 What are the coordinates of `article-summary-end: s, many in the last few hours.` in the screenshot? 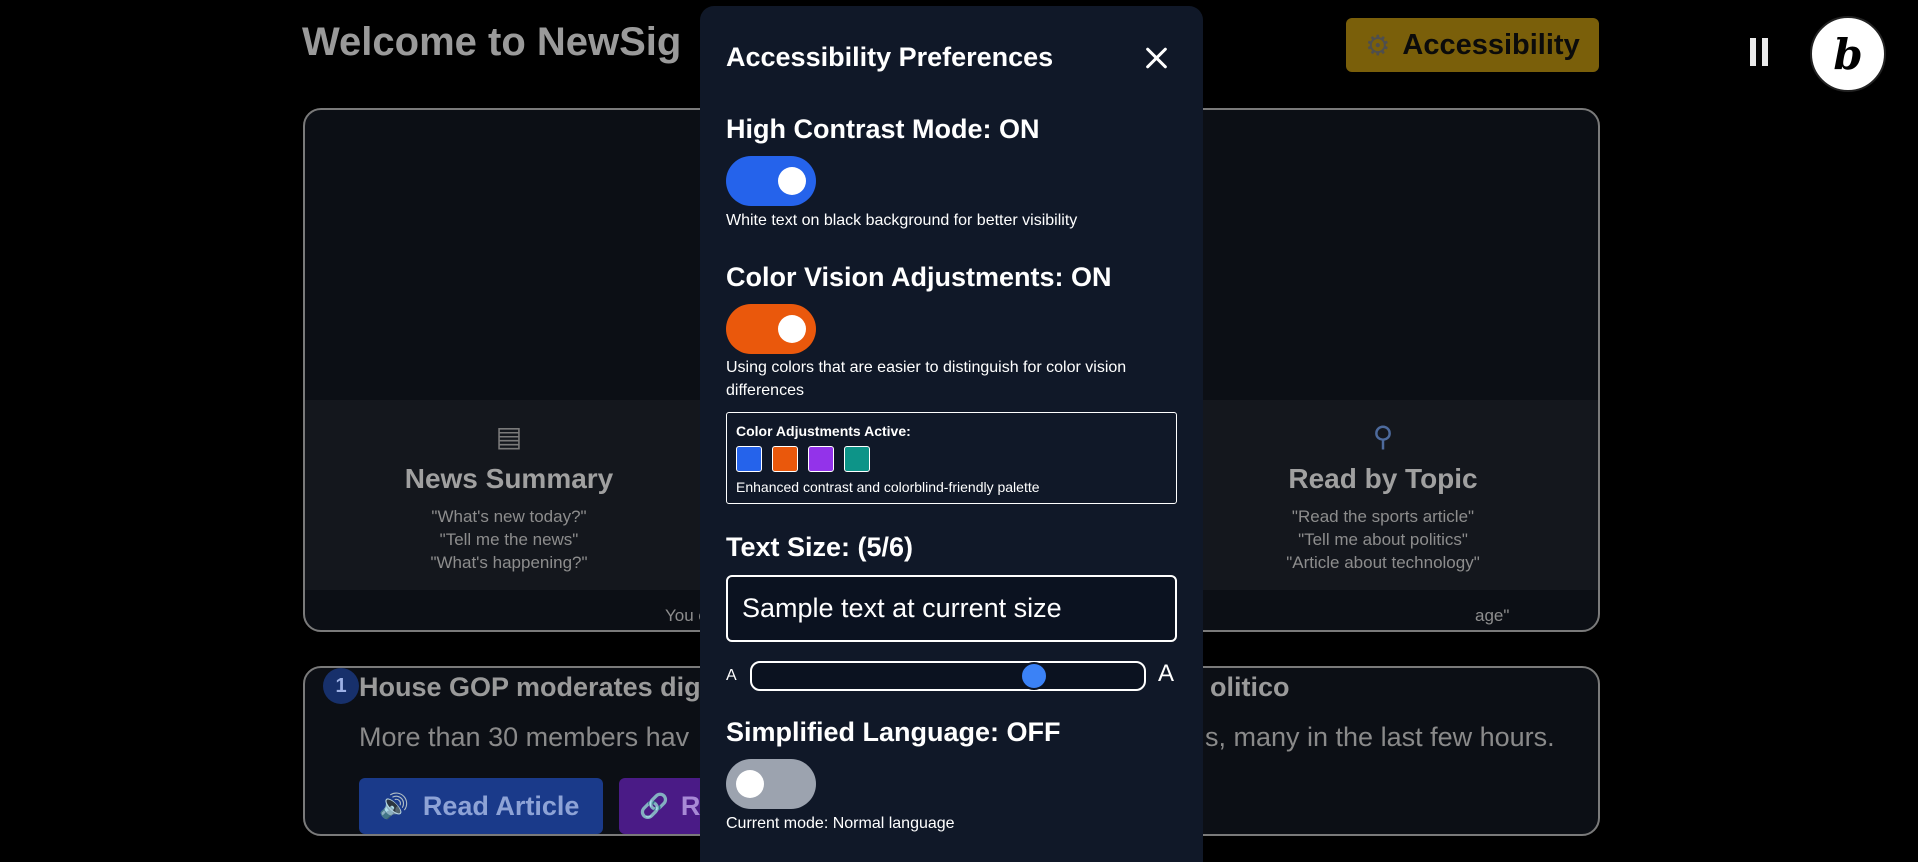 It's located at (1380, 737).